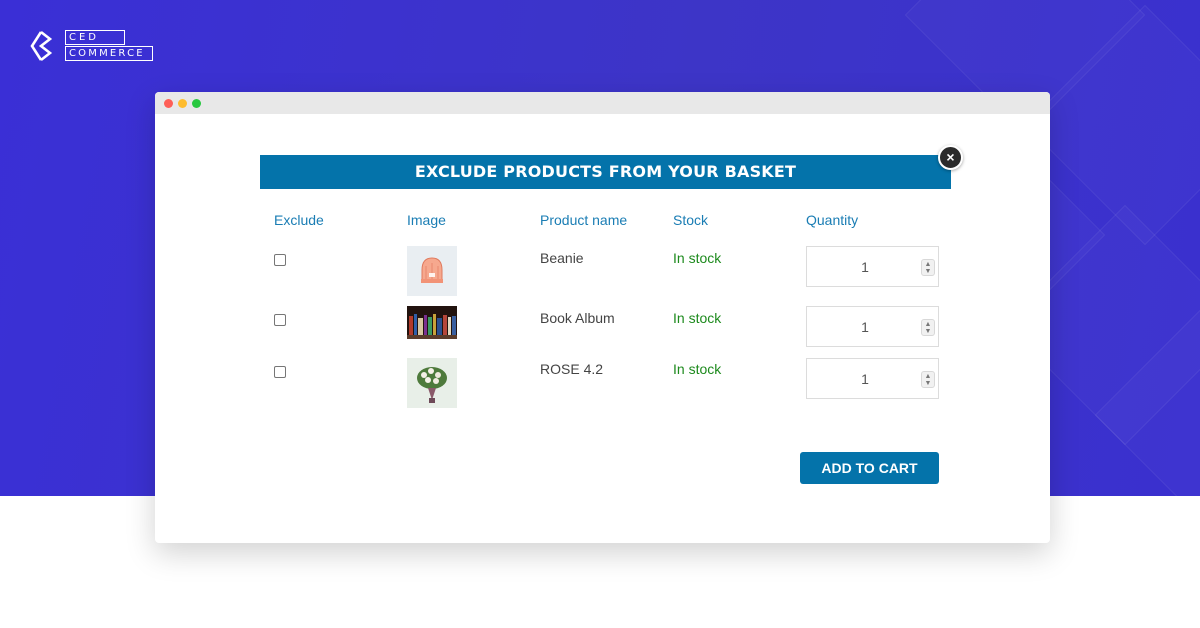 The height and width of the screenshot is (628, 1200). What do you see at coordinates (182, 103) in the screenshot?
I see `window-minimize-dot-icon` at bounding box center [182, 103].